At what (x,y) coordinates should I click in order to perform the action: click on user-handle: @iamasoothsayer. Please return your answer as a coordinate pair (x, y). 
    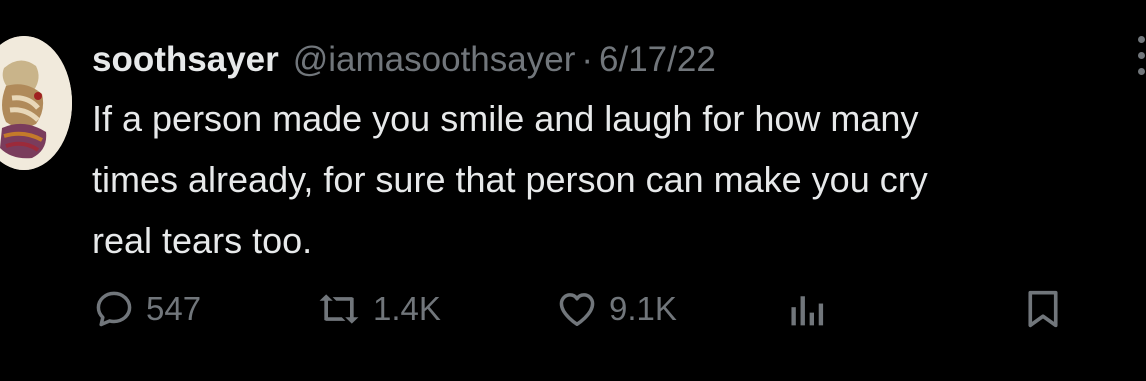
    Looking at the image, I should click on (434, 60).